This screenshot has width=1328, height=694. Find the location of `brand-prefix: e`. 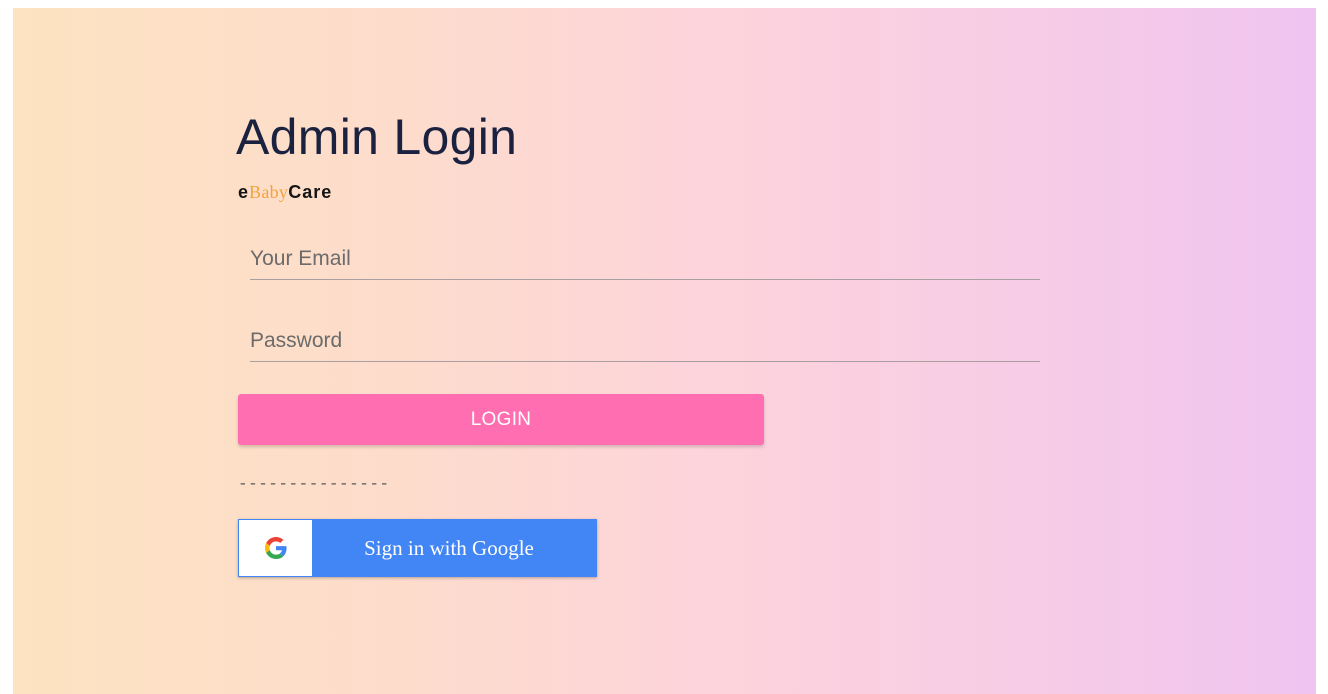

brand-prefix: e is located at coordinates (244, 192).